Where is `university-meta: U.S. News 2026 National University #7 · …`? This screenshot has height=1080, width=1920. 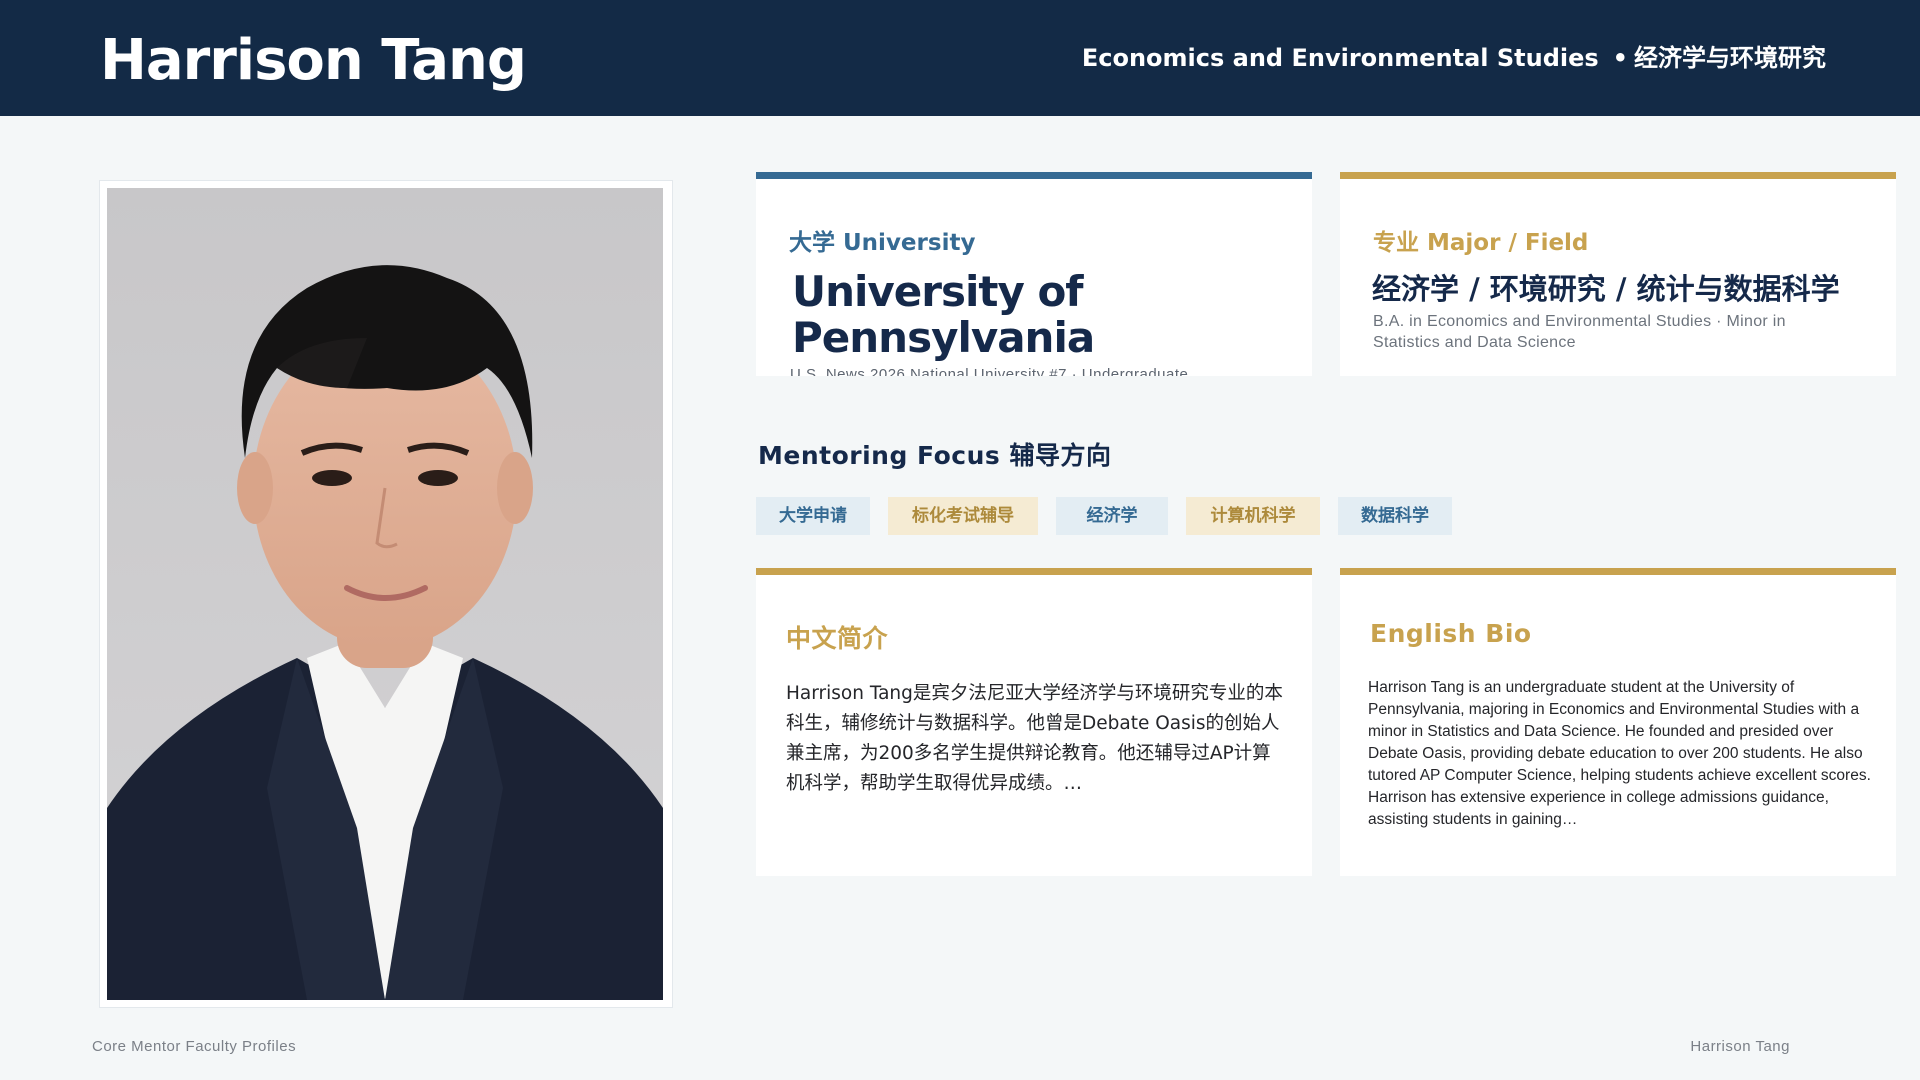
university-meta: U.S. News 2026 National University #7 · … is located at coordinates (989, 371).